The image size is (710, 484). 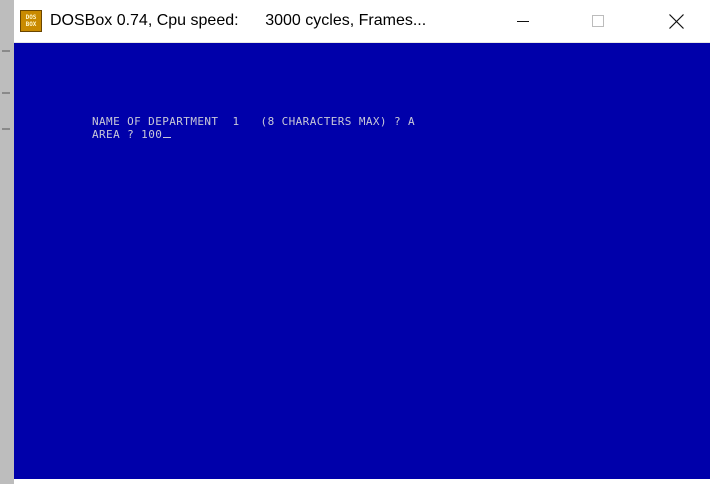 What do you see at coordinates (117, 134) in the screenshot?
I see `area-prompt-label: AREA ?` at bounding box center [117, 134].